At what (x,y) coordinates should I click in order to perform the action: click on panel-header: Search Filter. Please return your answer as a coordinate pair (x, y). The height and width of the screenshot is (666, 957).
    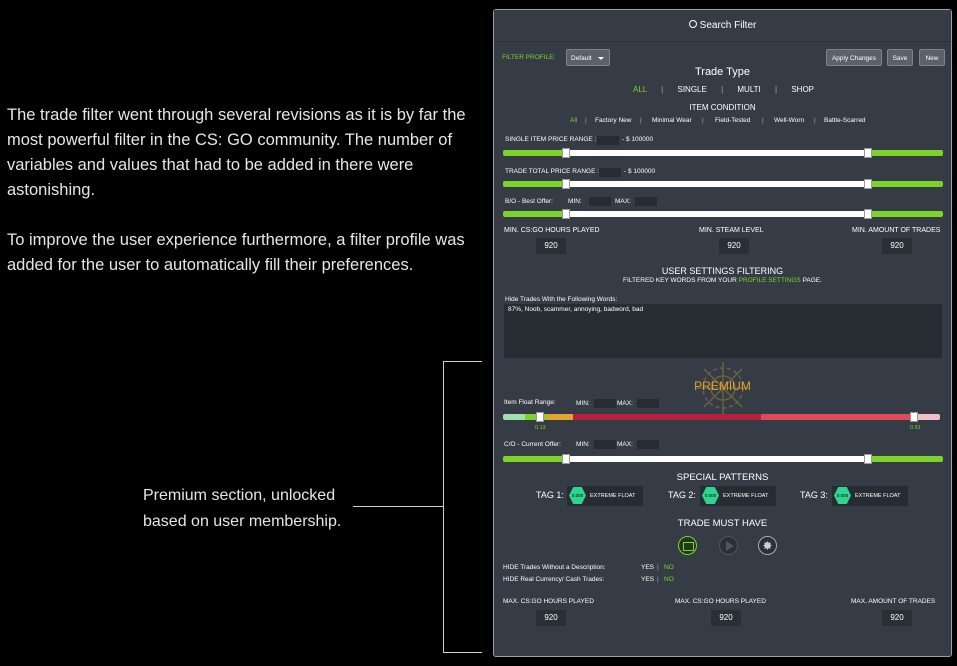
    Looking at the image, I should click on (722, 26).